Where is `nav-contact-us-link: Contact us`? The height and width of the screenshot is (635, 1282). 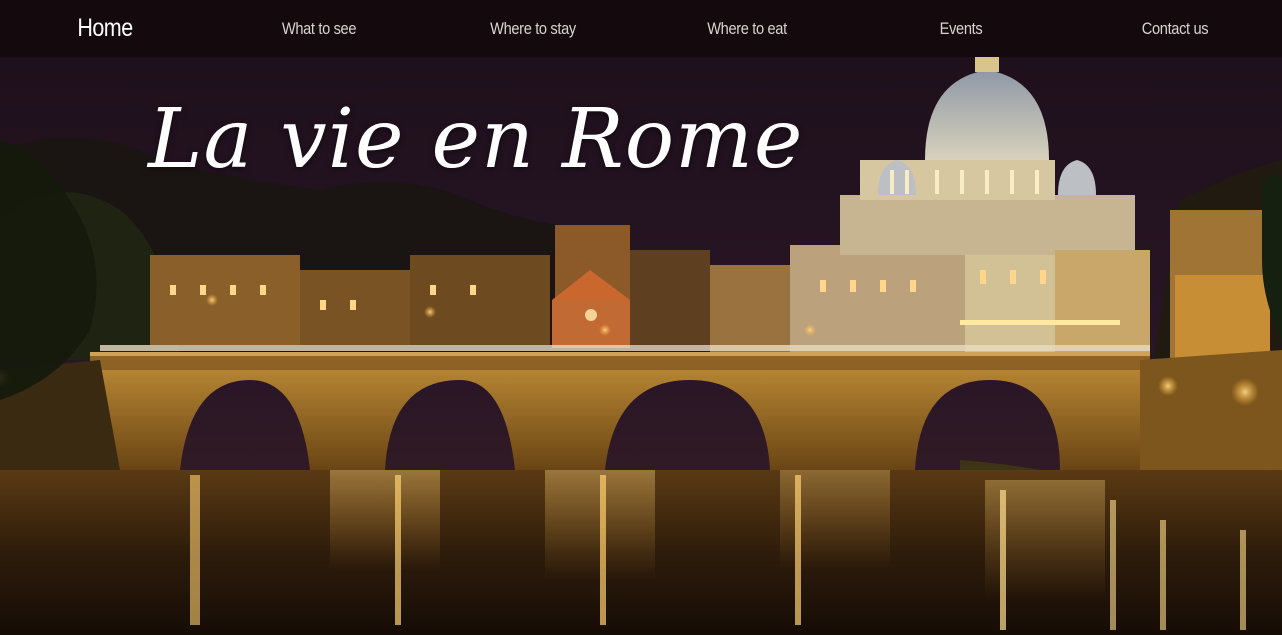
nav-contact-us-link: Contact us is located at coordinates (1175, 28).